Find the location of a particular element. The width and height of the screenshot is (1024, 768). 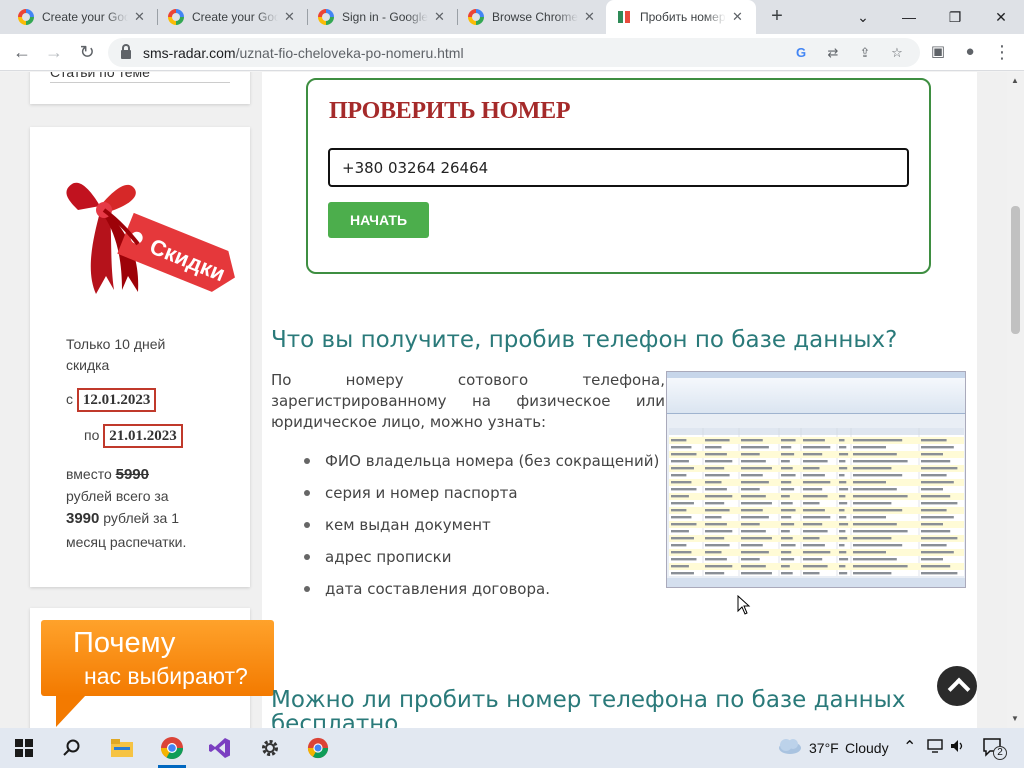

mouse-cursor-icon is located at coordinates (744, 605).